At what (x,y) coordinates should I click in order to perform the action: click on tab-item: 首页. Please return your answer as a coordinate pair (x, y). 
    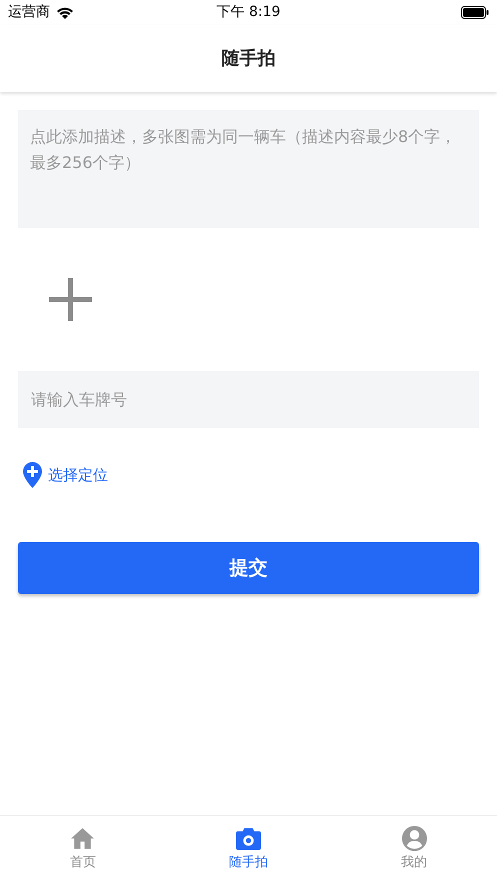
    Looking at the image, I should click on (83, 849).